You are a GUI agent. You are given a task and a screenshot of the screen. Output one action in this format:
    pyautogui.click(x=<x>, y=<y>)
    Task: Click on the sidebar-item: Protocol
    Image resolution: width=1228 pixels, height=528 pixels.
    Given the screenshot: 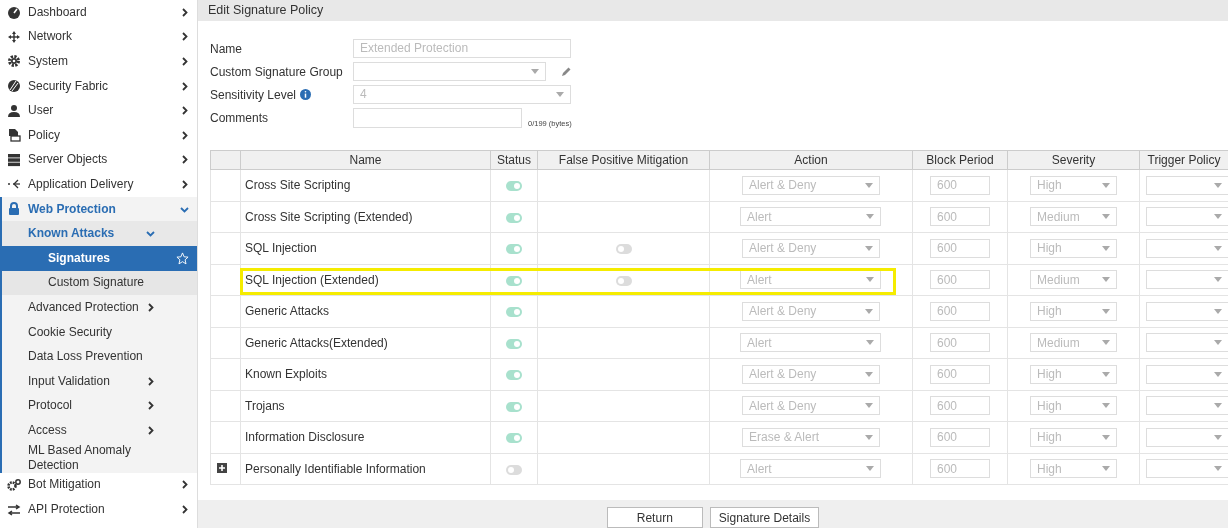 What is the action you would take?
    pyautogui.click(x=99, y=406)
    